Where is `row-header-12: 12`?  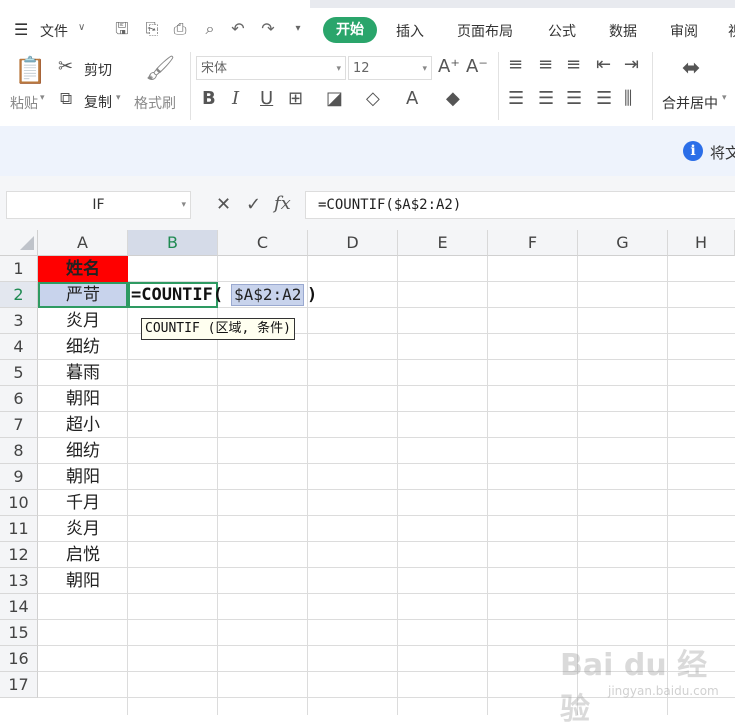
row-header-12: 12 is located at coordinates (19, 555).